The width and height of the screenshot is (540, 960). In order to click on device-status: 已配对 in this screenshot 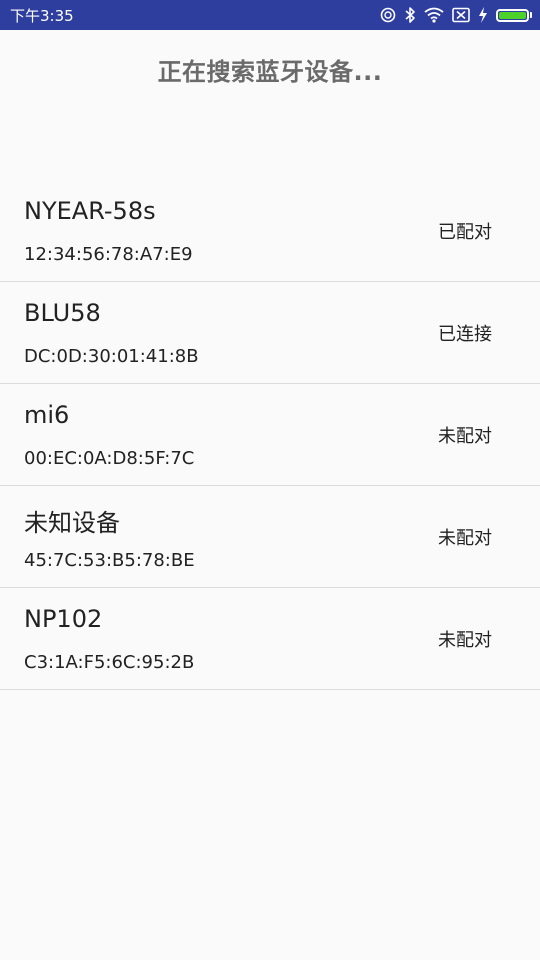, I will do `click(465, 232)`.